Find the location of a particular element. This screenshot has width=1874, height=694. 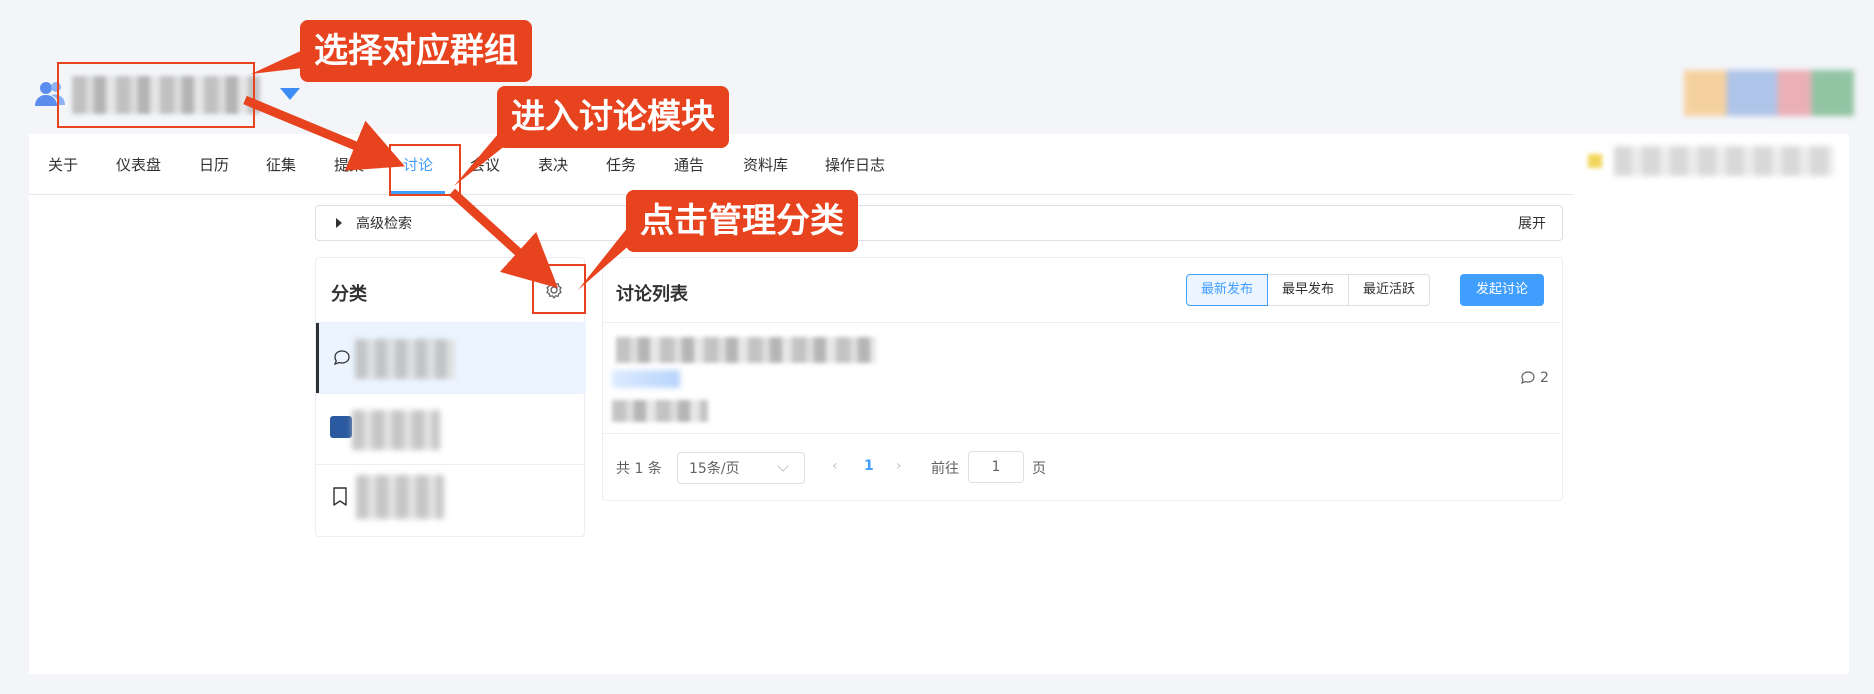

chat-bubble-icon is located at coordinates (341, 358).